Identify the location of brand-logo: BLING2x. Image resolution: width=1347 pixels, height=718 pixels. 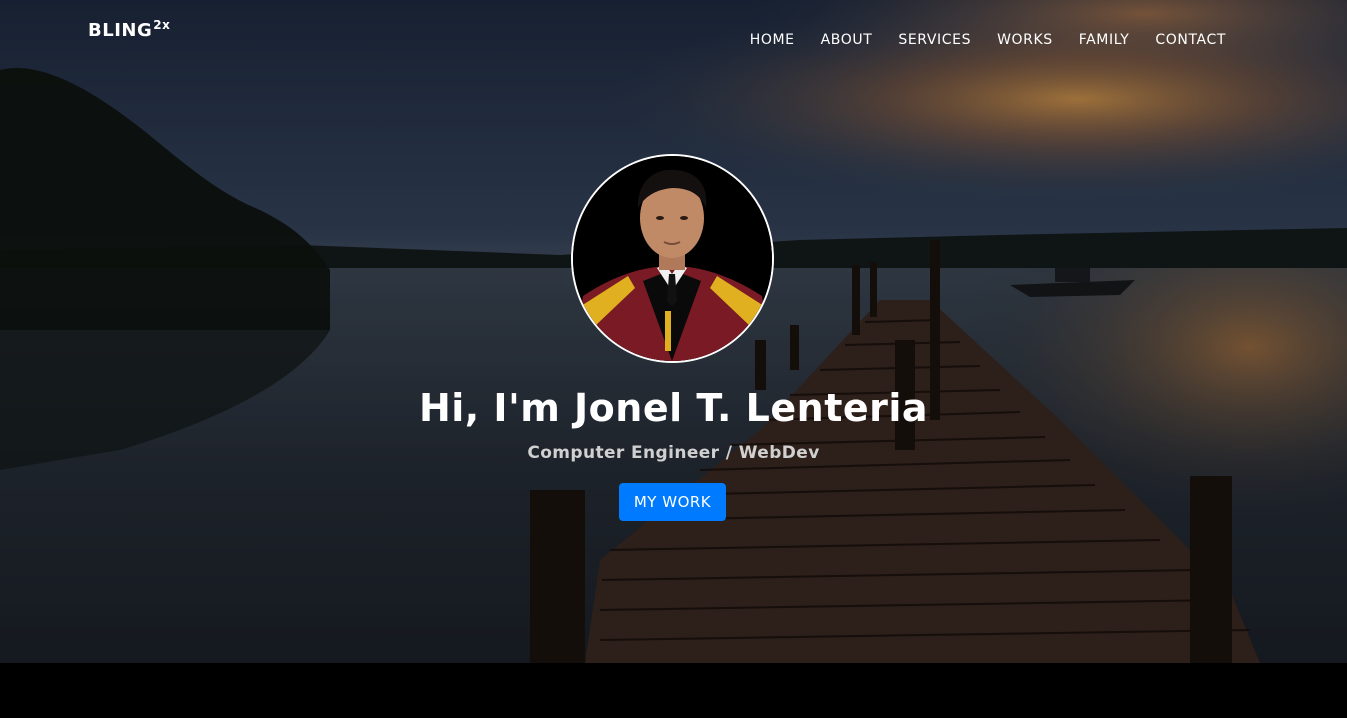
(129, 29).